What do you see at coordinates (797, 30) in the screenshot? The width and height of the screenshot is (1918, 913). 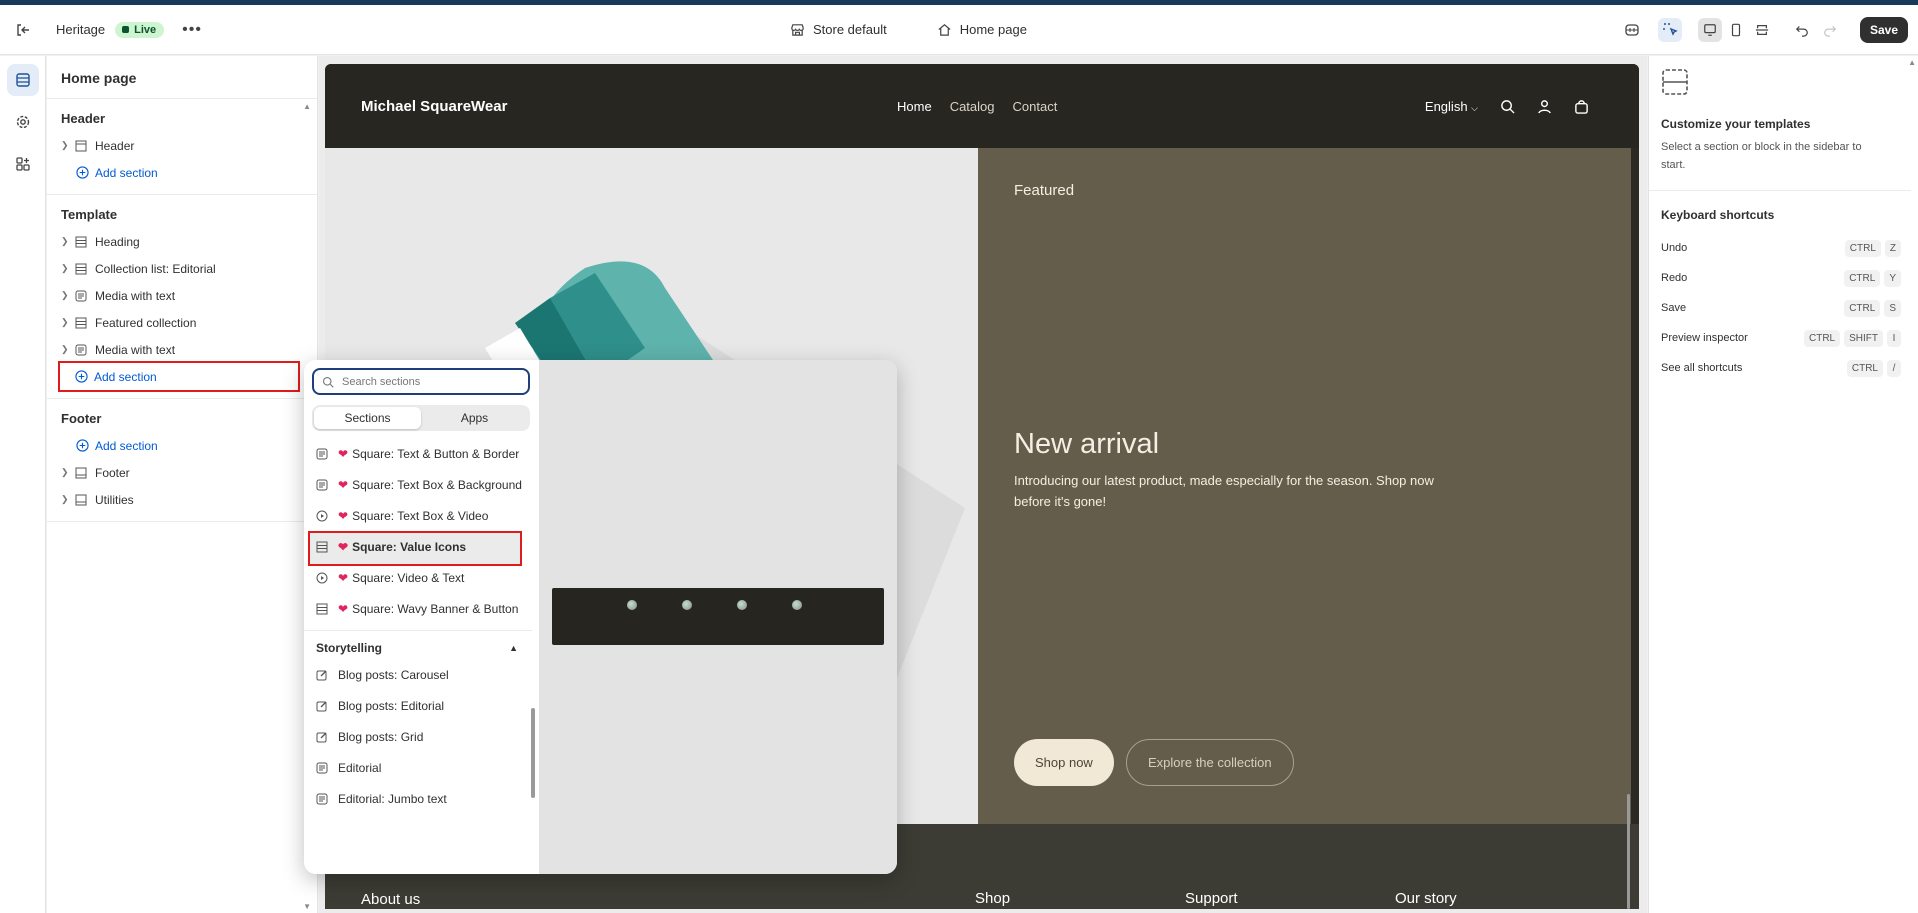 I see `store-icon` at bounding box center [797, 30].